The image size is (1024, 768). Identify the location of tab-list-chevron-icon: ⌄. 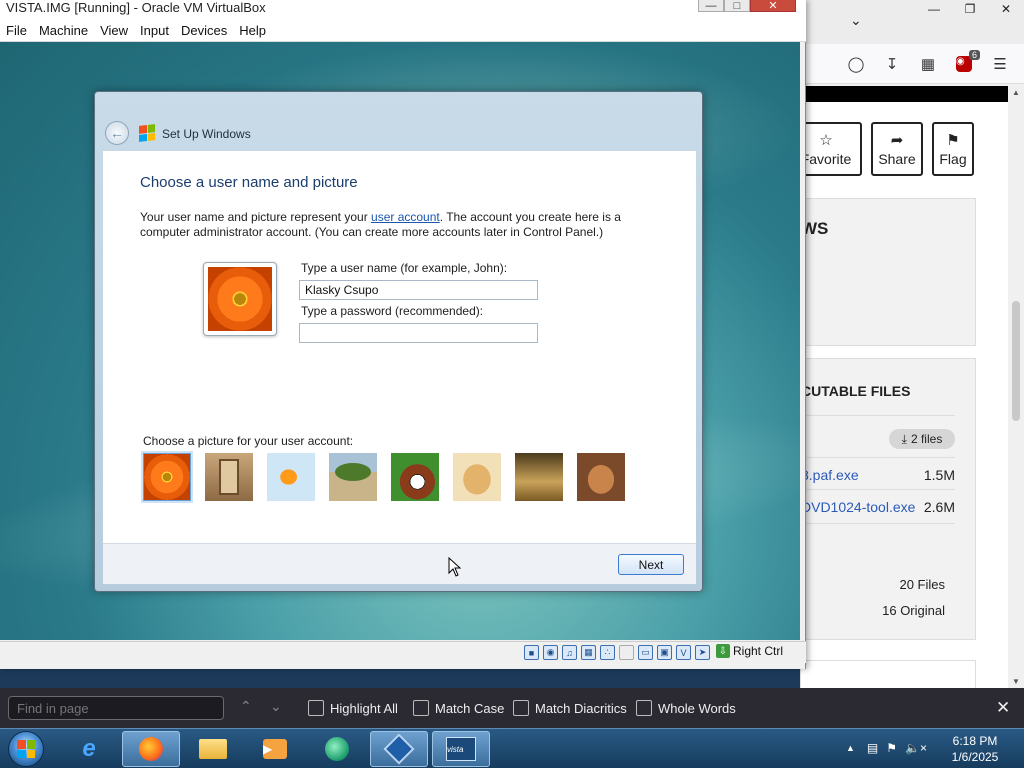
(856, 20).